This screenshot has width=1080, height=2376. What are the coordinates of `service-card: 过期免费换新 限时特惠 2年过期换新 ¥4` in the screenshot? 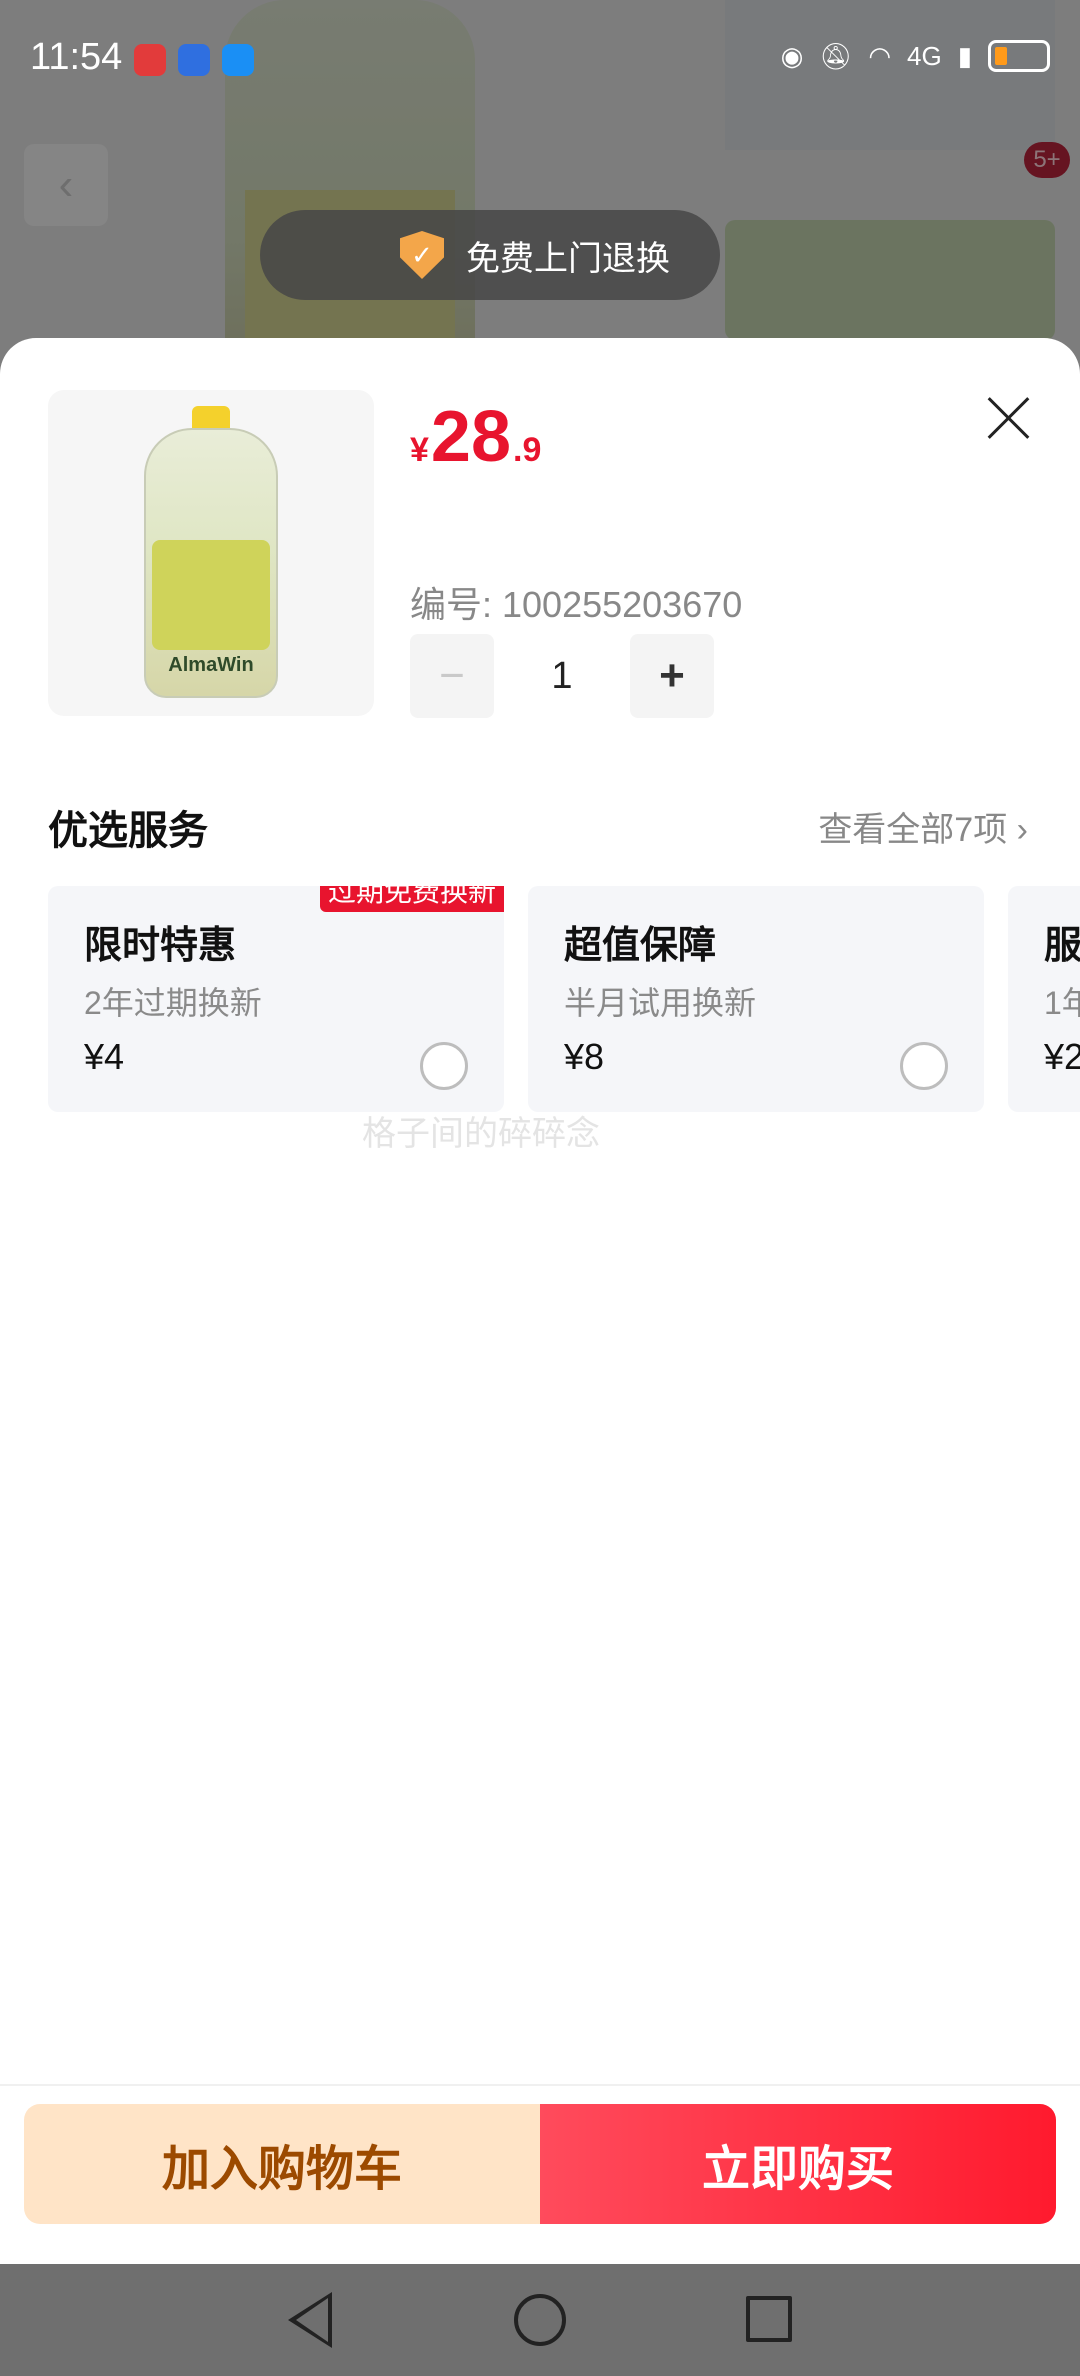 It's located at (276, 999).